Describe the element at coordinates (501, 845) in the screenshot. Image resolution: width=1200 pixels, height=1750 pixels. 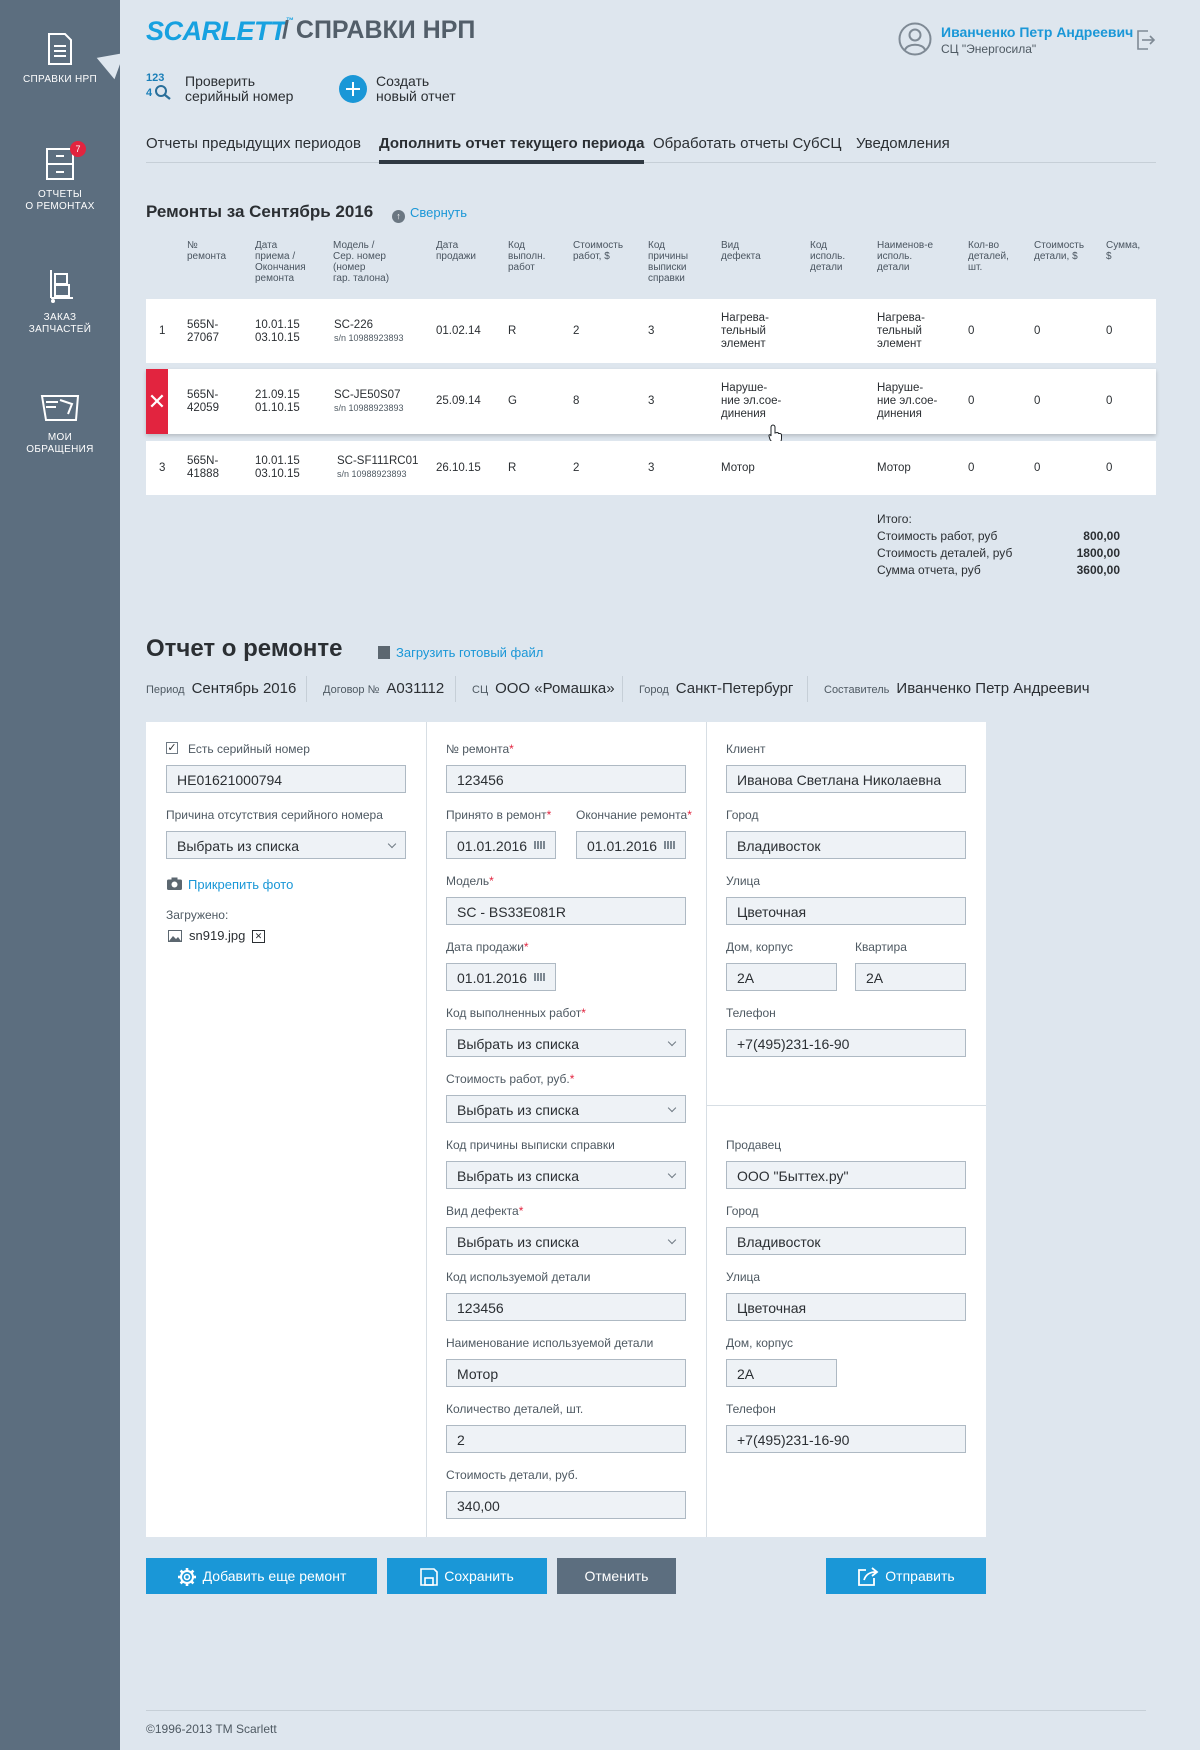
I see `accepted-date-input: 01.01.2016` at that location.